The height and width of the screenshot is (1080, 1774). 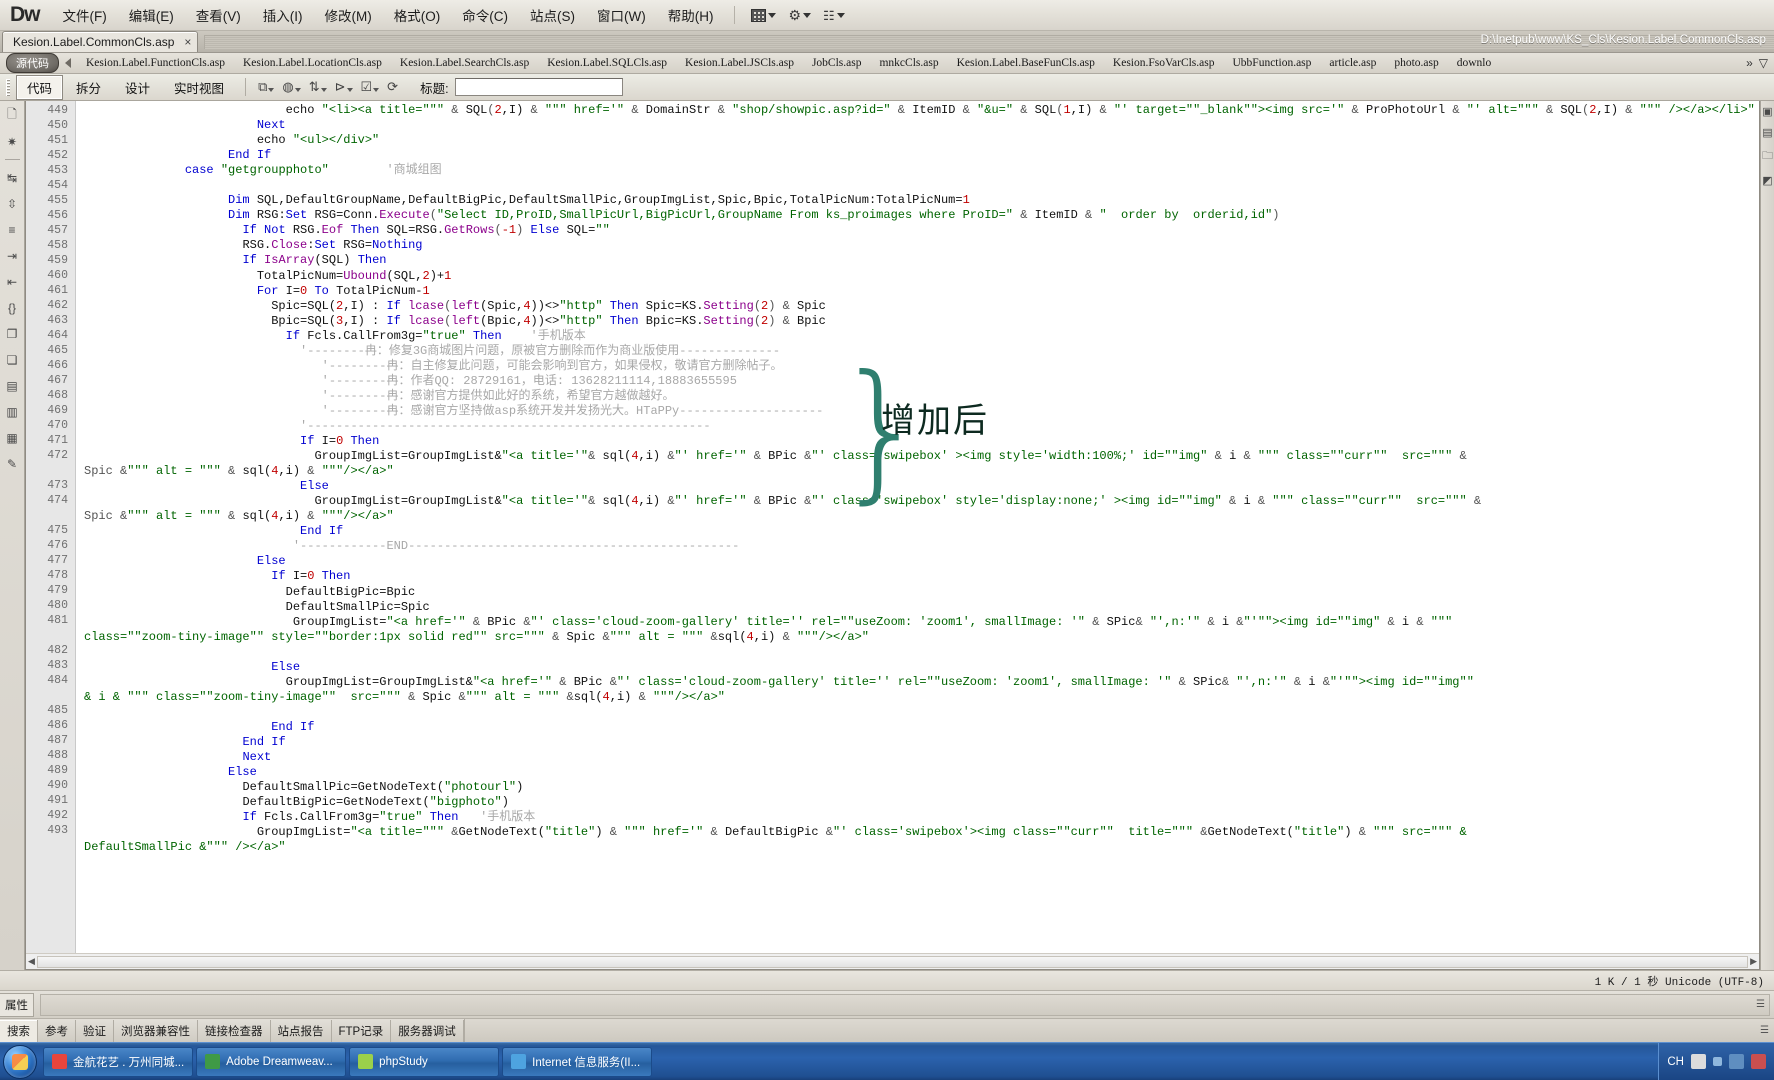 I want to click on remove-comment-icon: ❏, so click(x=12, y=359).